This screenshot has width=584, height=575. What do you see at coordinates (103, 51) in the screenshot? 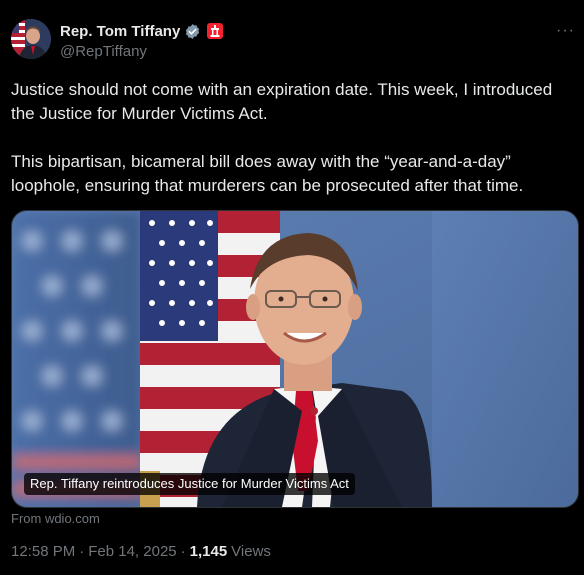
I see `author-handle: @RepTiffany` at bounding box center [103, 51].